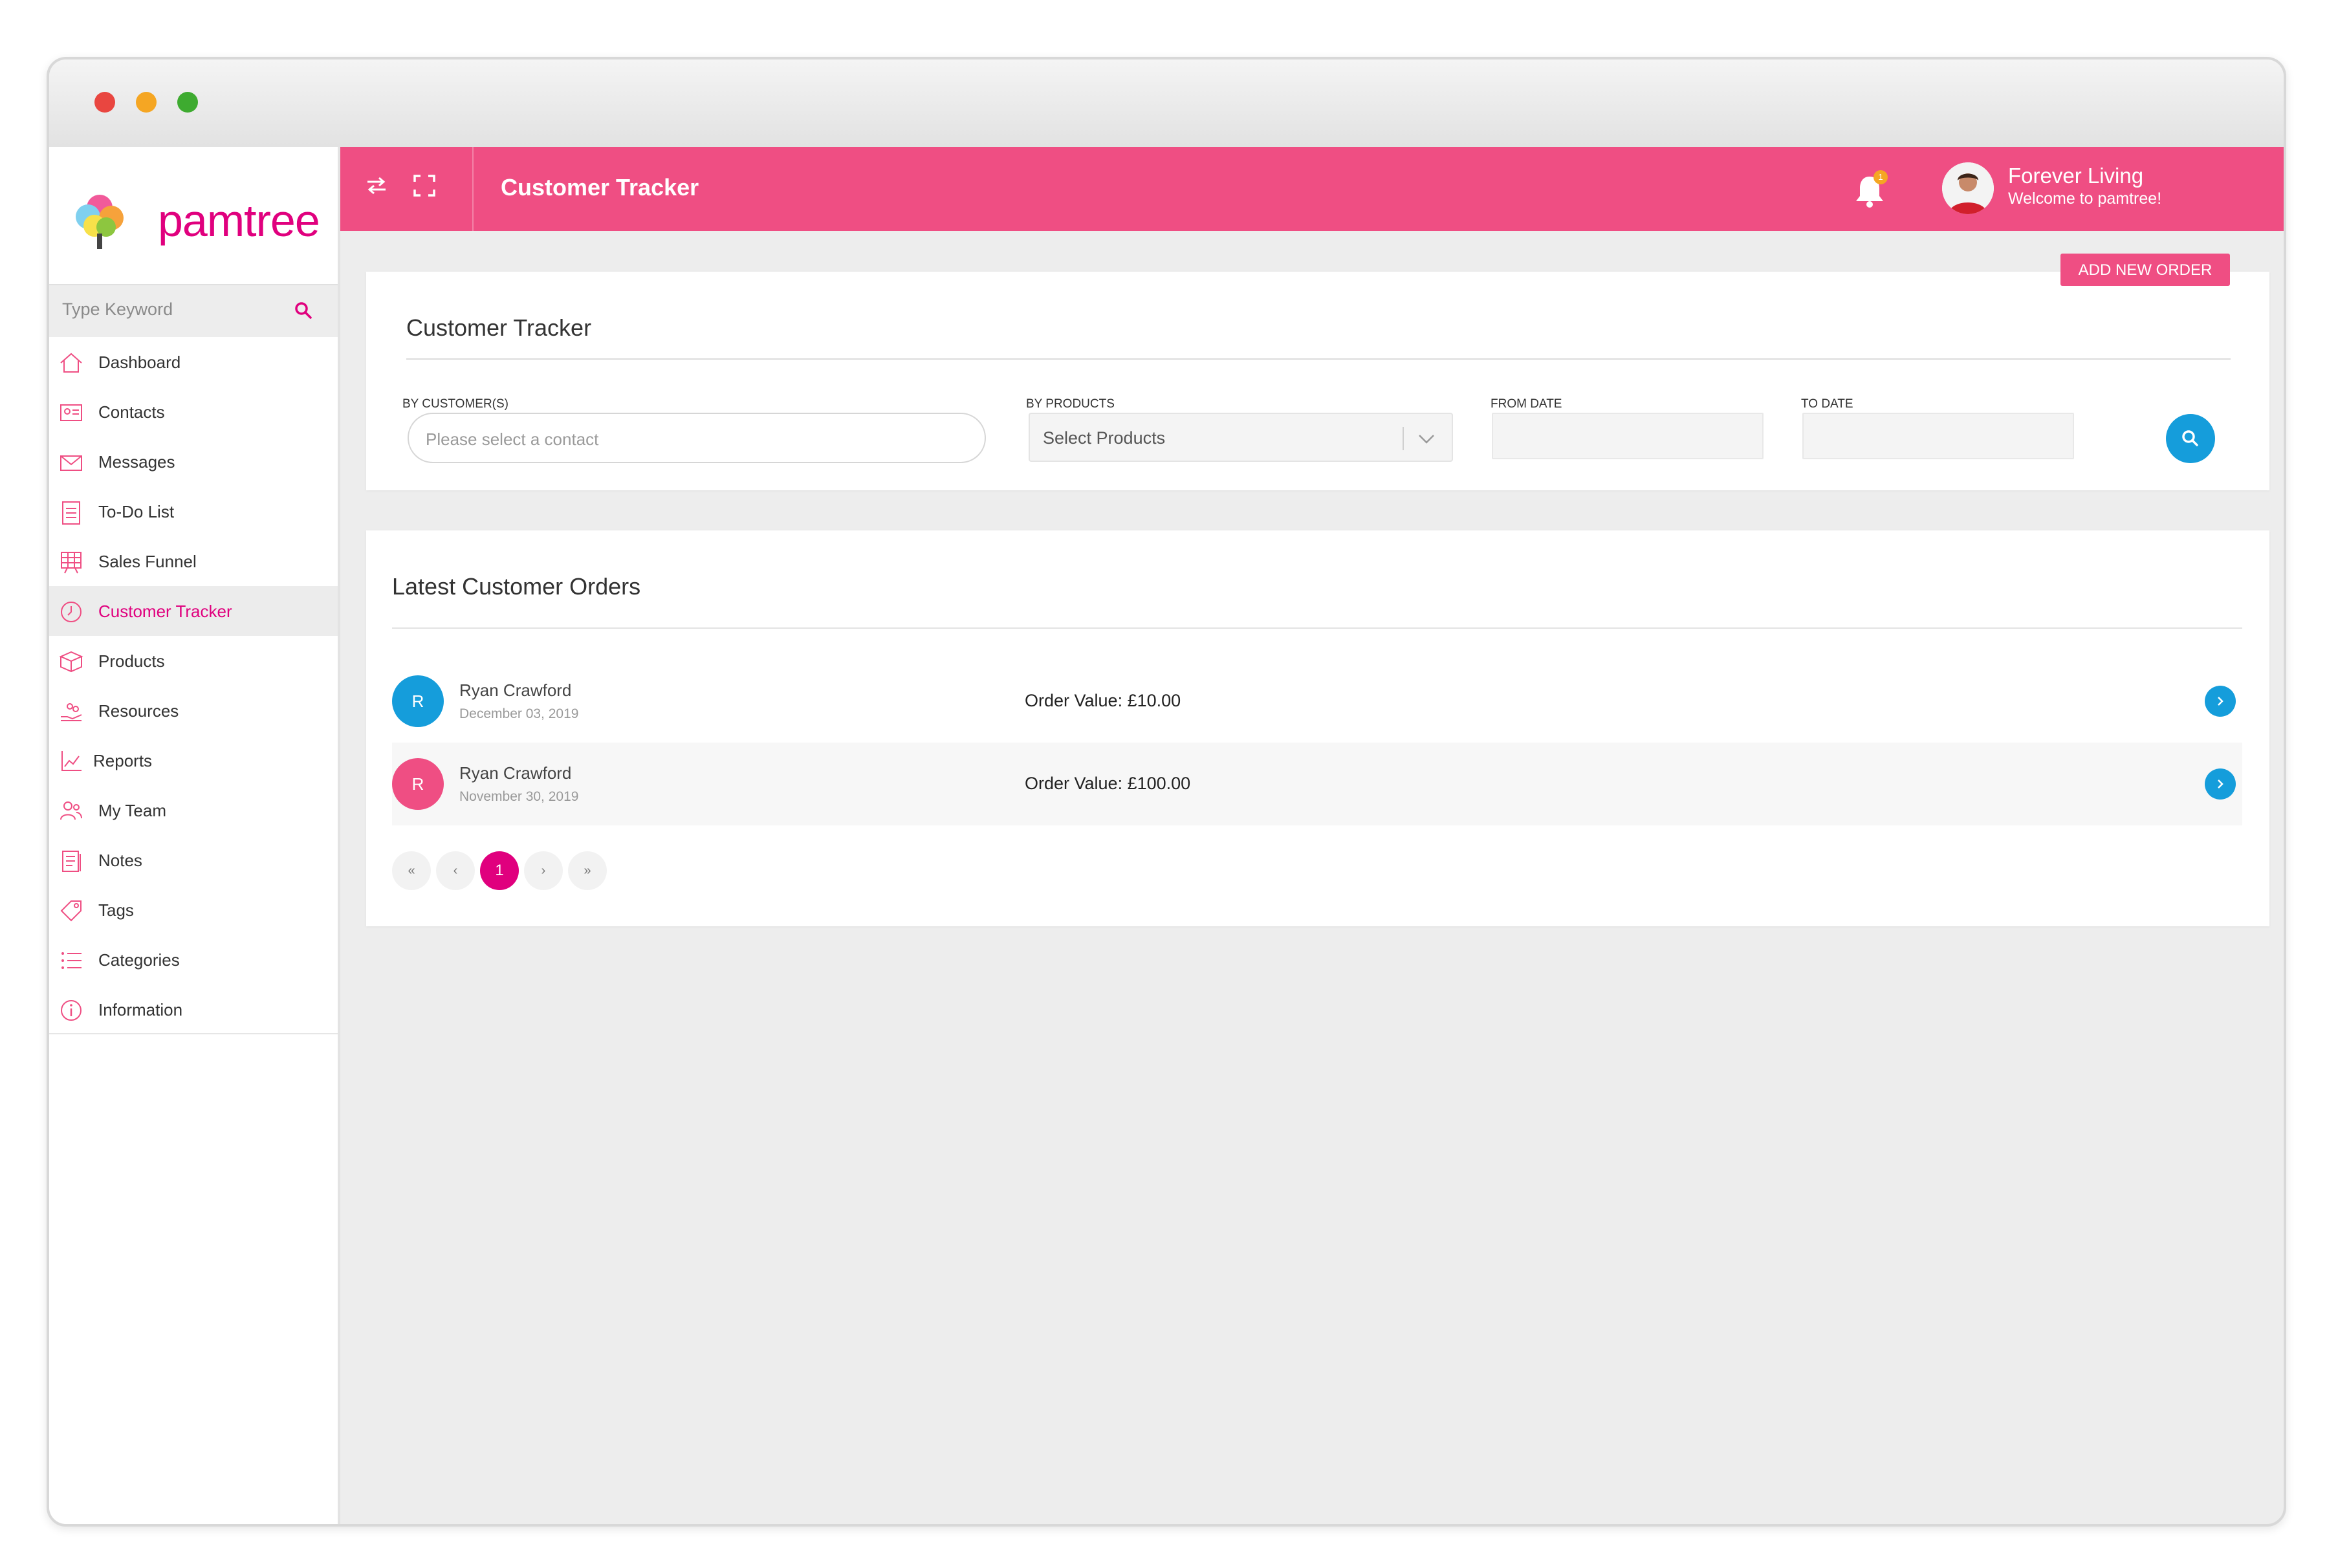 This screenshot has width=2327, height=1568. Describe the element at coordinates (1241, 437) in the screenshot. I see `products-select: Select Products` at that location.